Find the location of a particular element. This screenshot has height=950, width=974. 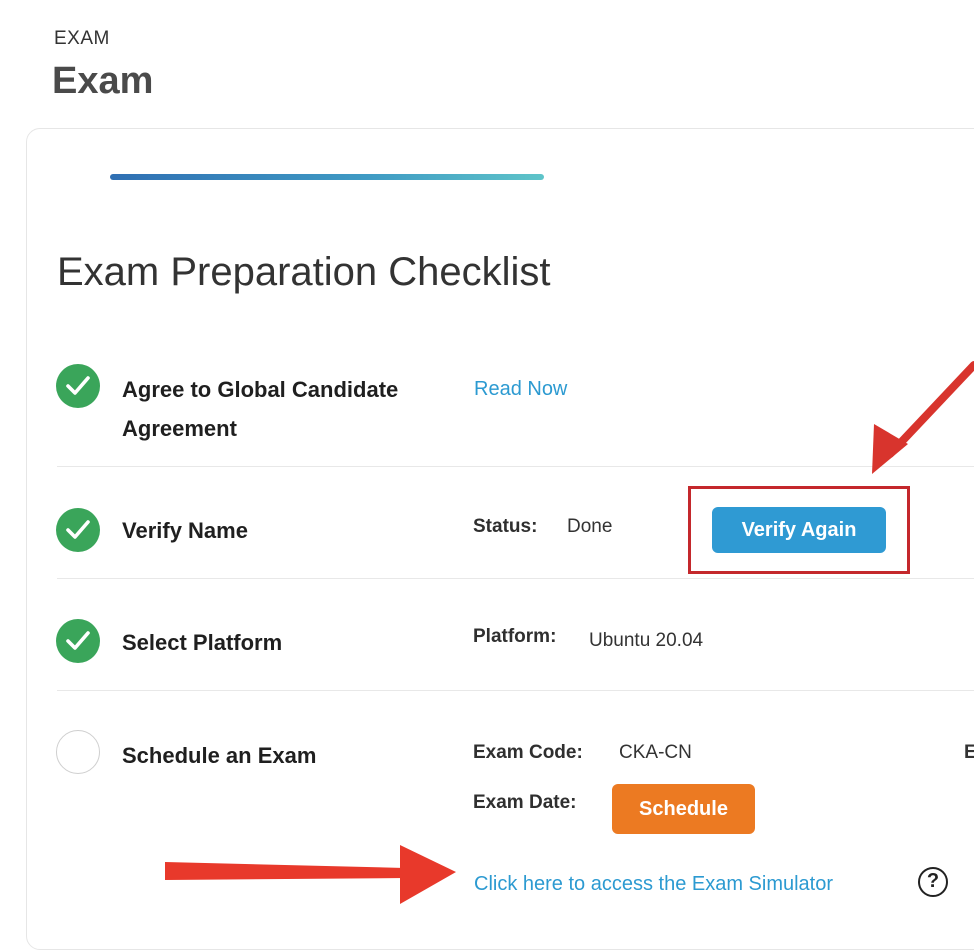

pending-circle-icon is located at coordinates (78, 752).